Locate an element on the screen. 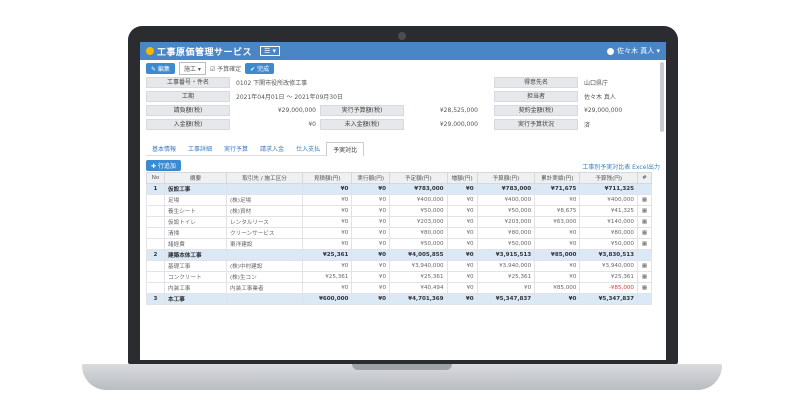 This screenshot has height=420, width=800. info-label: 工事番号・件名 is located at coordinates (188, 82).